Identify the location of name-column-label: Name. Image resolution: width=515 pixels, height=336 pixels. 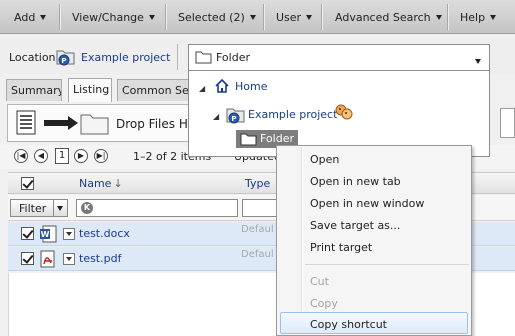
(95, 183).